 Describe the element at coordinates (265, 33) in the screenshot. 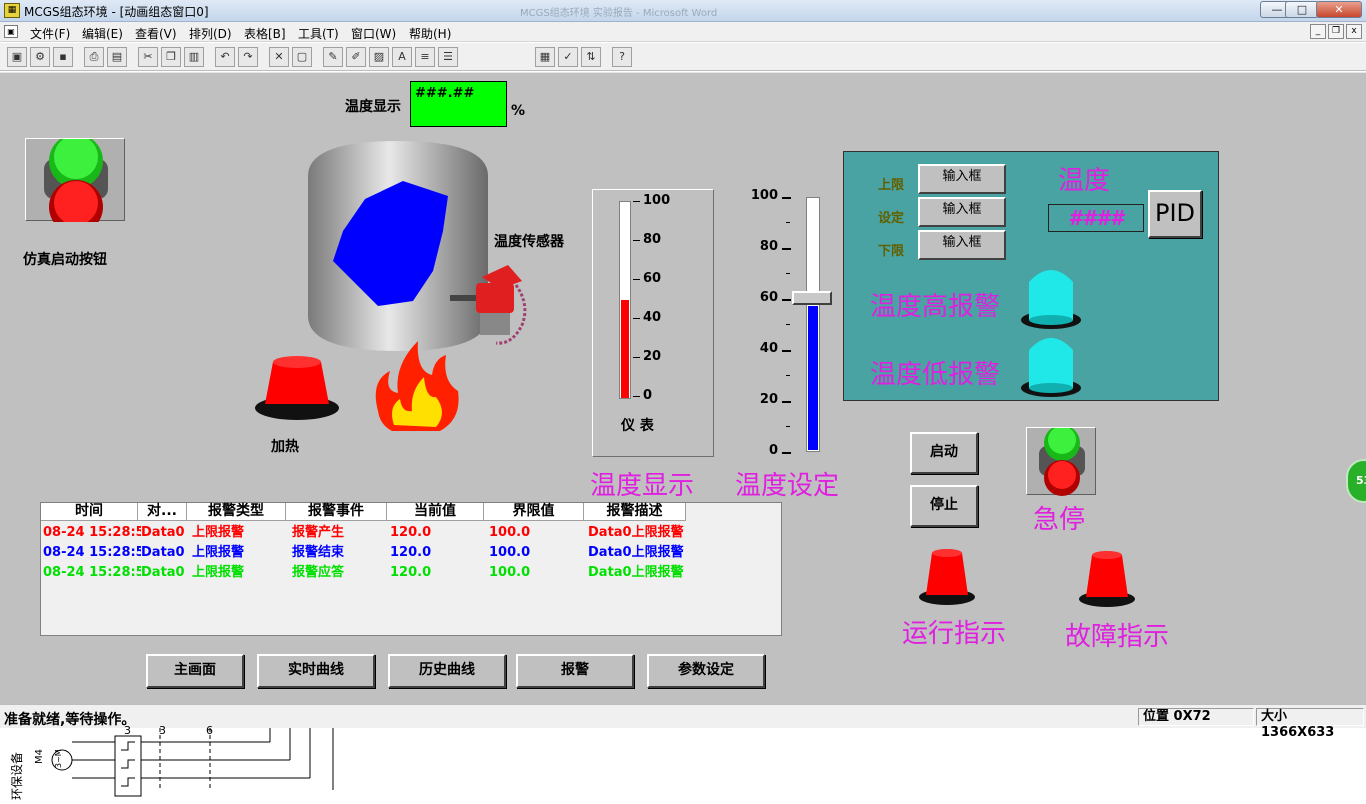

I see `menu-table: 表格[B]` at that location.